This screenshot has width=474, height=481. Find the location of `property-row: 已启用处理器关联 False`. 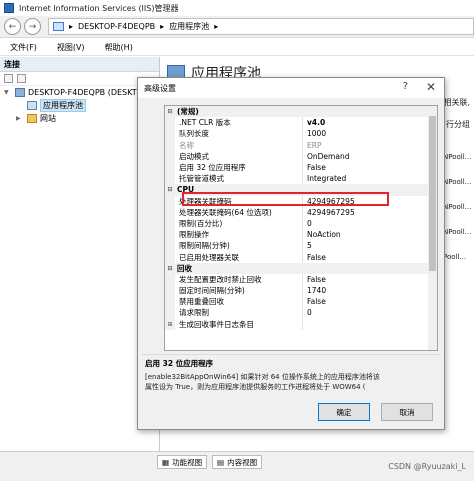

property-row: 已启用处理器关联 False is located at coordinates (301, 257).